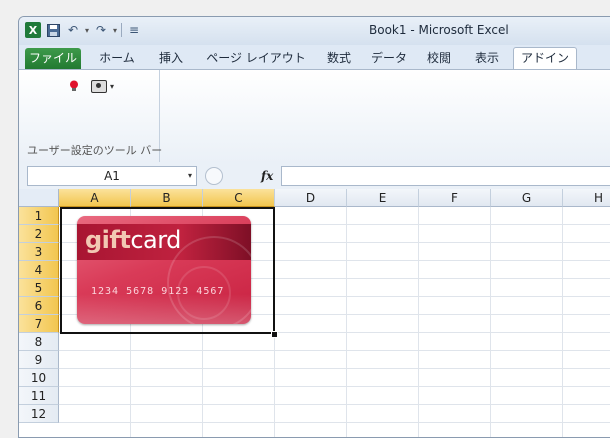 Image resolution: width=610 pixels, height=438 pixels. I want to click on tab-page-layout: ページ レイアウト, so click(256, 58).